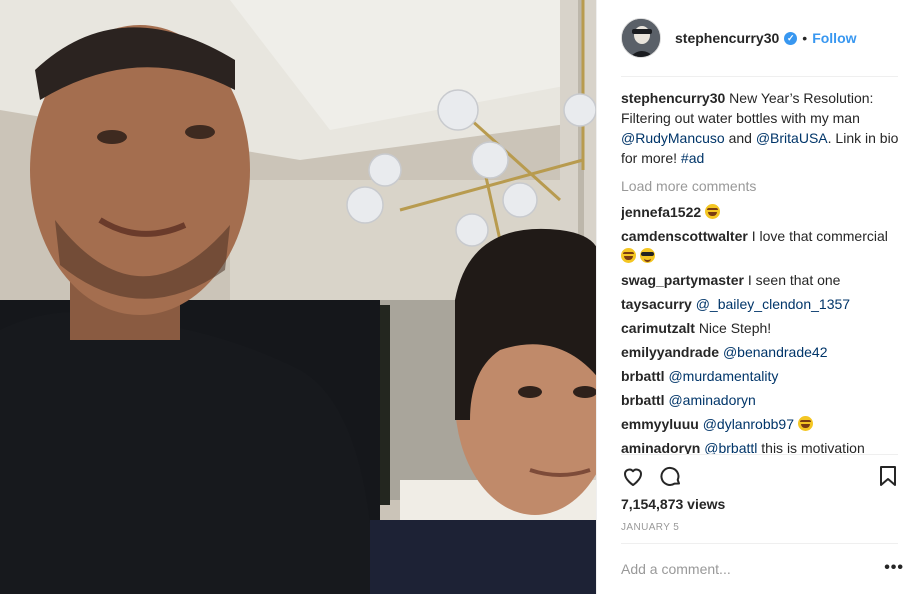 The height and width of the screenshot is (594, 914). What do you see at coordinates (773, 304) in the screenshot?
I see `comment-mention: @_bailey_clendon_1357` at bounding box center [773, 304].